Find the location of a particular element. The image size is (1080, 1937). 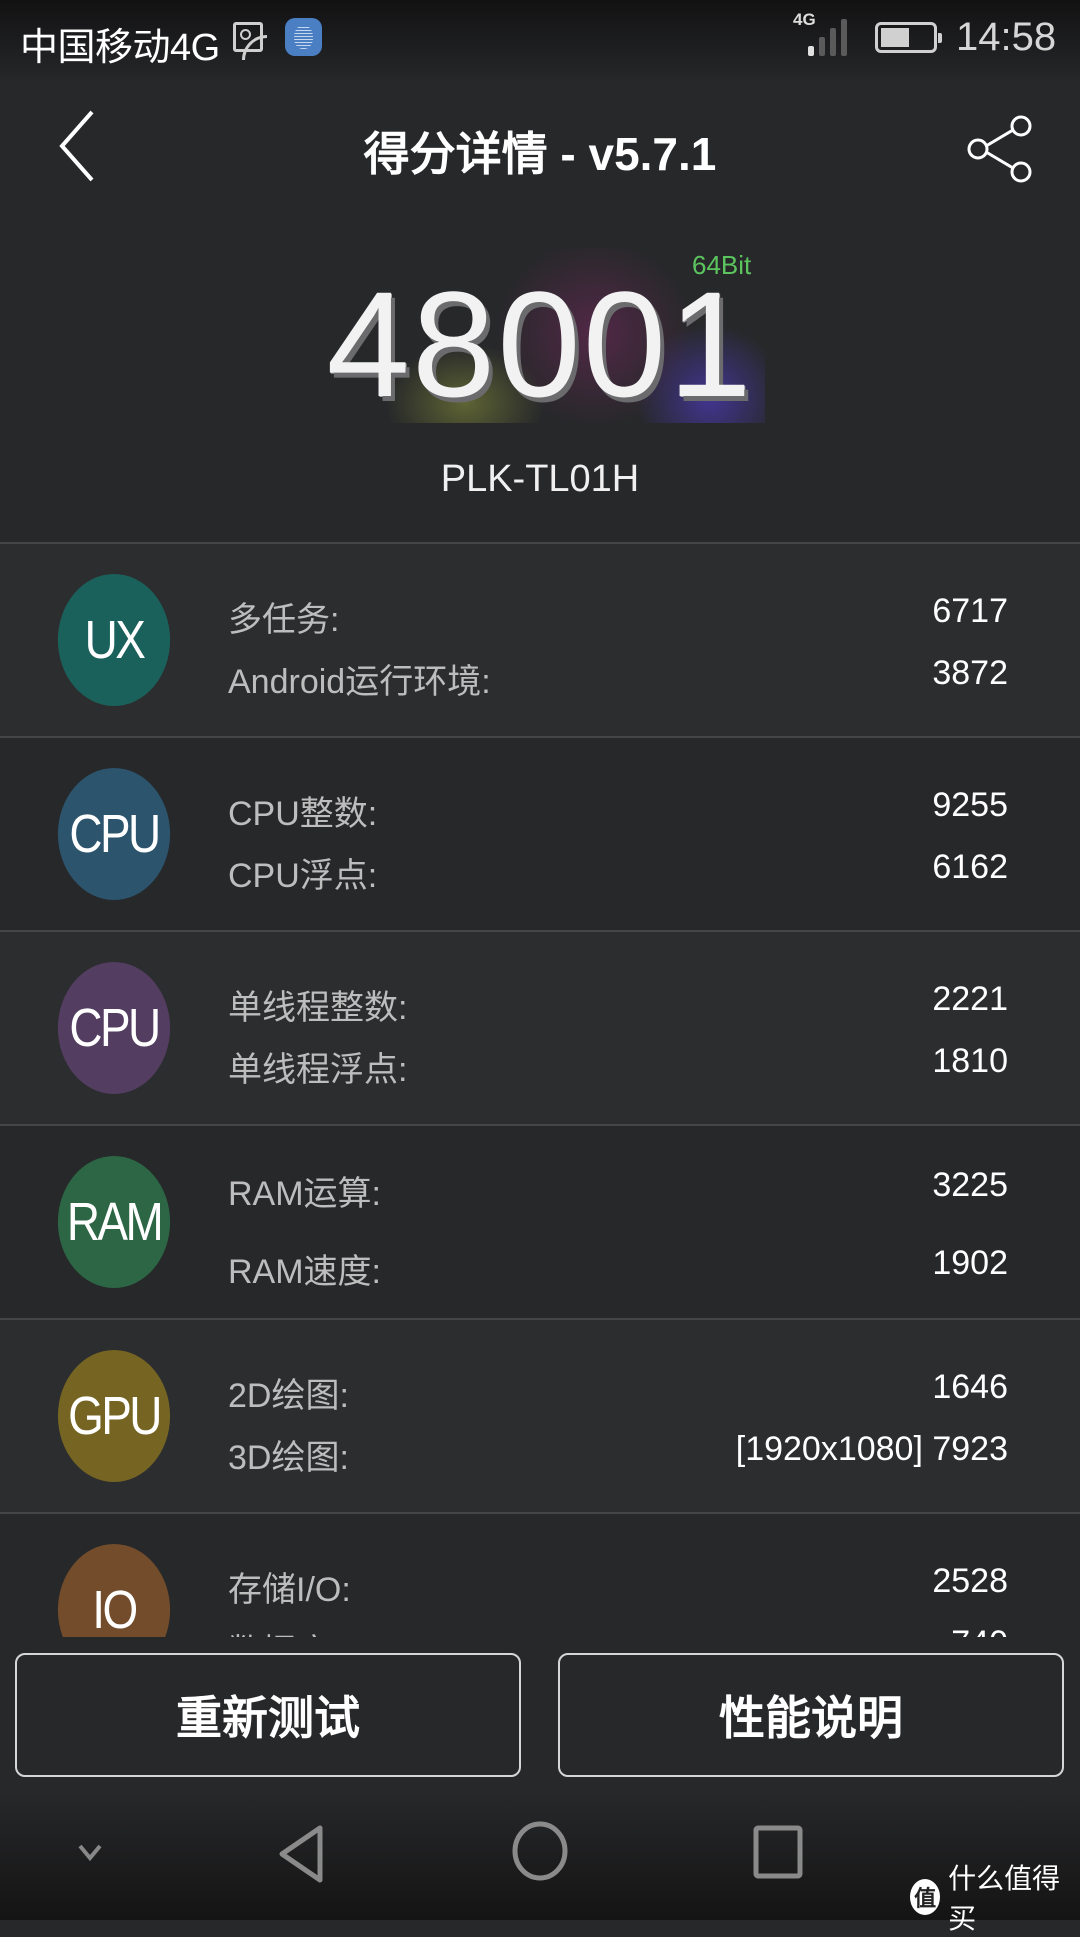

metric-value: 3872 is located at coordinates (970, 673).